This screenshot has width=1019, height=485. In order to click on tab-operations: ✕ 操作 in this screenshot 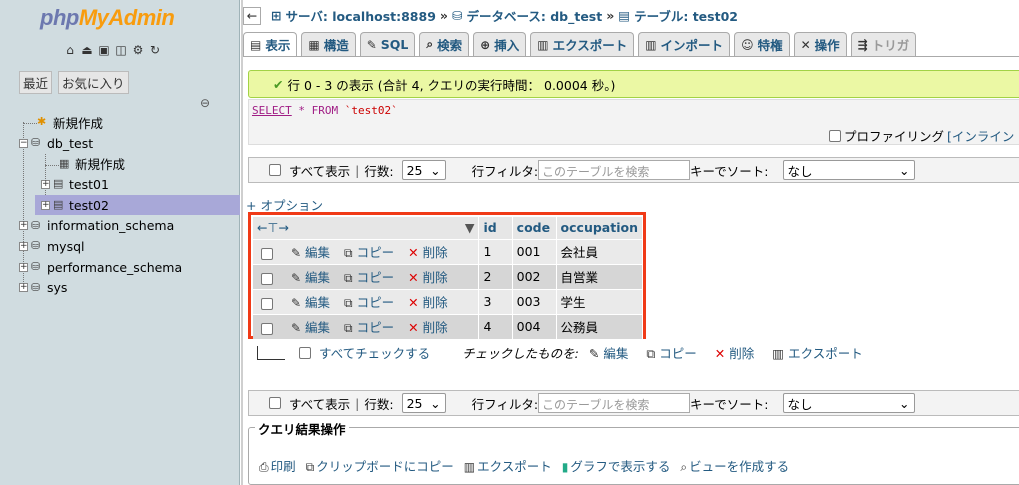, I will do `click(820, 44)`.